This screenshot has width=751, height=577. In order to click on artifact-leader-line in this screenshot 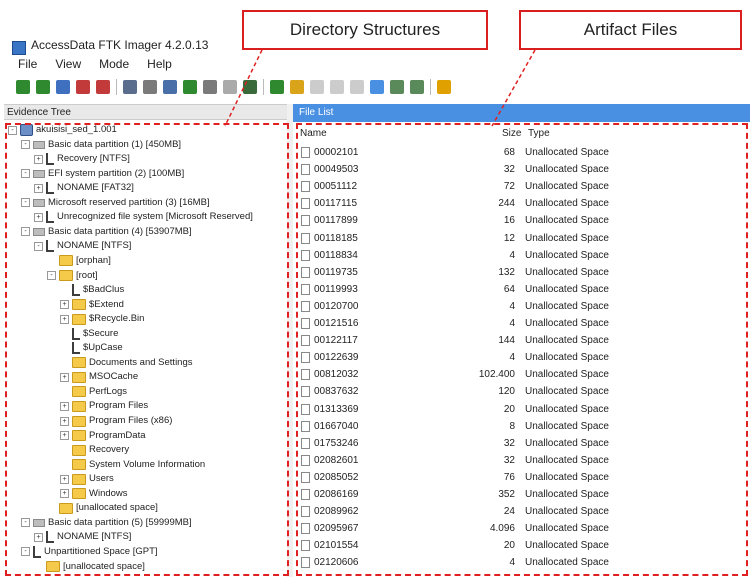, I will do `click(513, 88)`.